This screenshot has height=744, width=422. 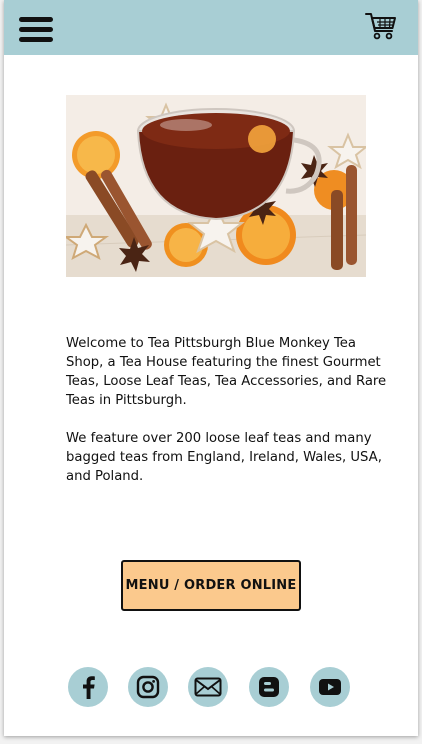 What do you see at coordinates (330, 687) in the screenshot?
I see `youtube-icon` at bounding box center [330, 687].